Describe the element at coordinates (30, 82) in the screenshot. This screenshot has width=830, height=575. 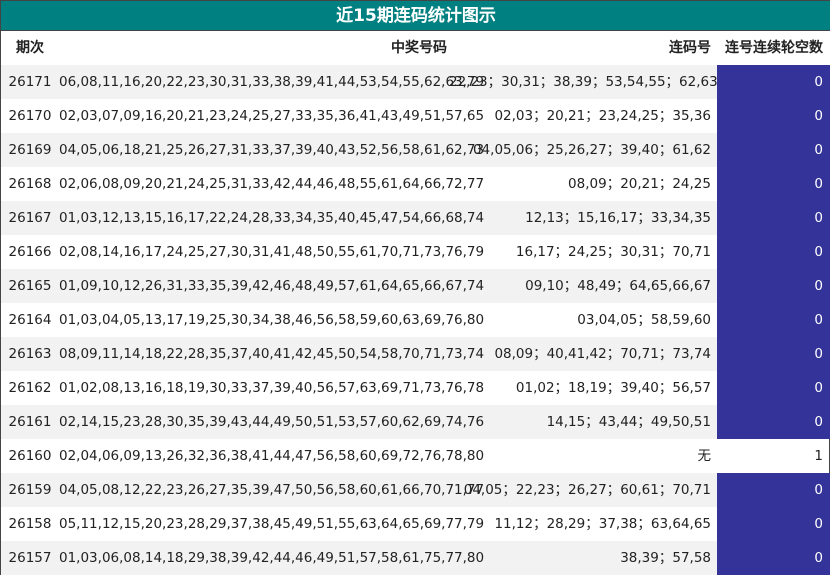
I see `period-cell: 26171` at that location.